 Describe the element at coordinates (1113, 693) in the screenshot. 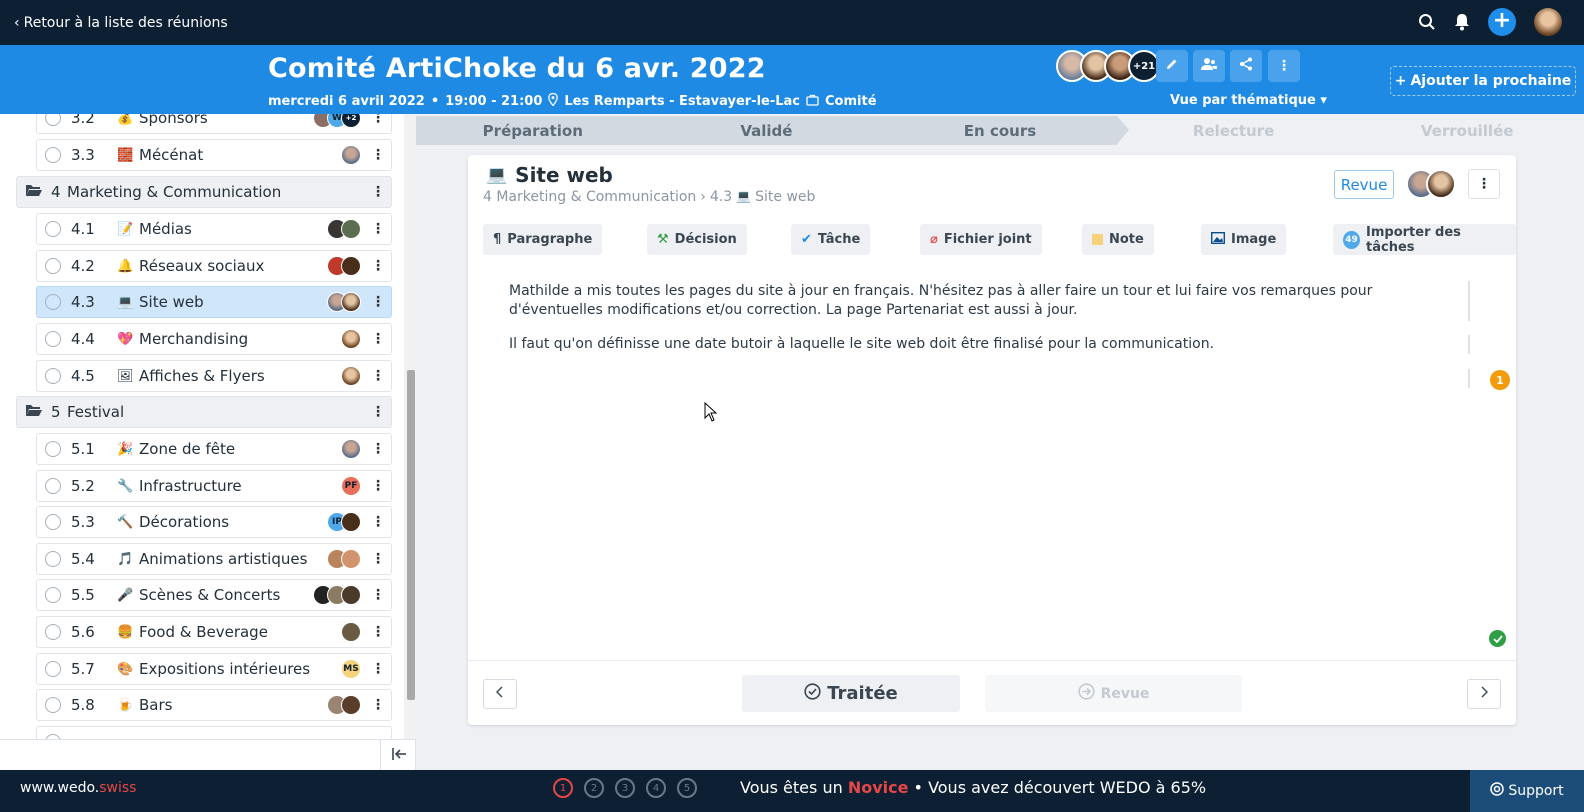

I see `send-to-review-button: Revue` at that location.